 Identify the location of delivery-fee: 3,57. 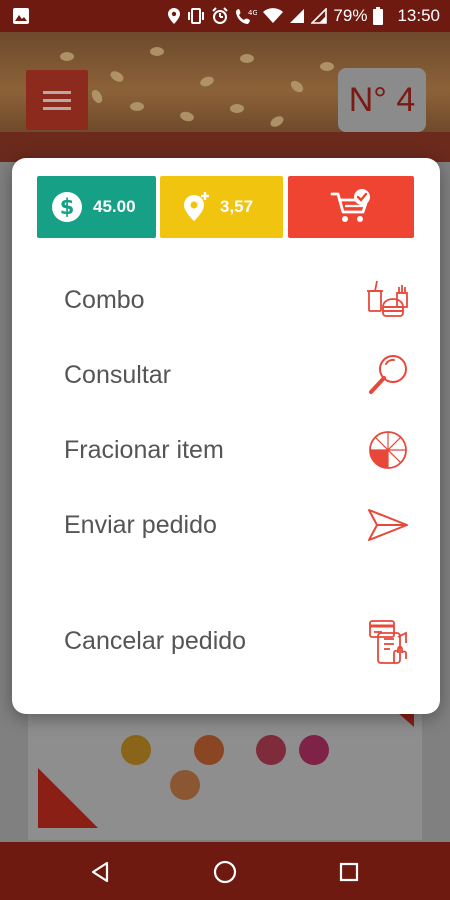
(237, 206).